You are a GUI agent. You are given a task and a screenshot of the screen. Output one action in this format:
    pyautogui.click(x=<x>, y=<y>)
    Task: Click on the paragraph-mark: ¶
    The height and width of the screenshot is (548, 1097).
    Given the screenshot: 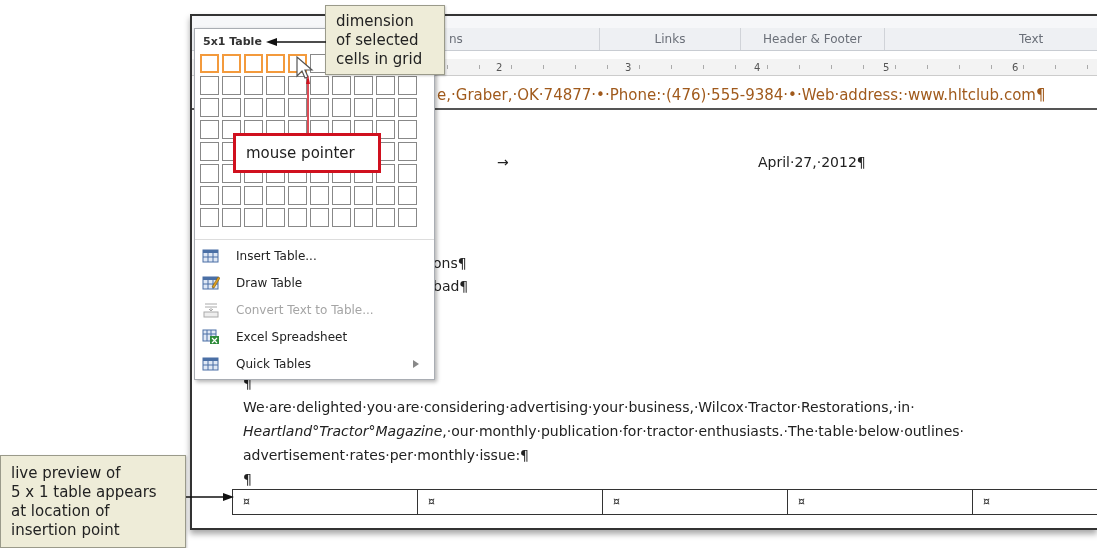 What is the action you would take?
    pyautogui.click(x=247, y=479)
    